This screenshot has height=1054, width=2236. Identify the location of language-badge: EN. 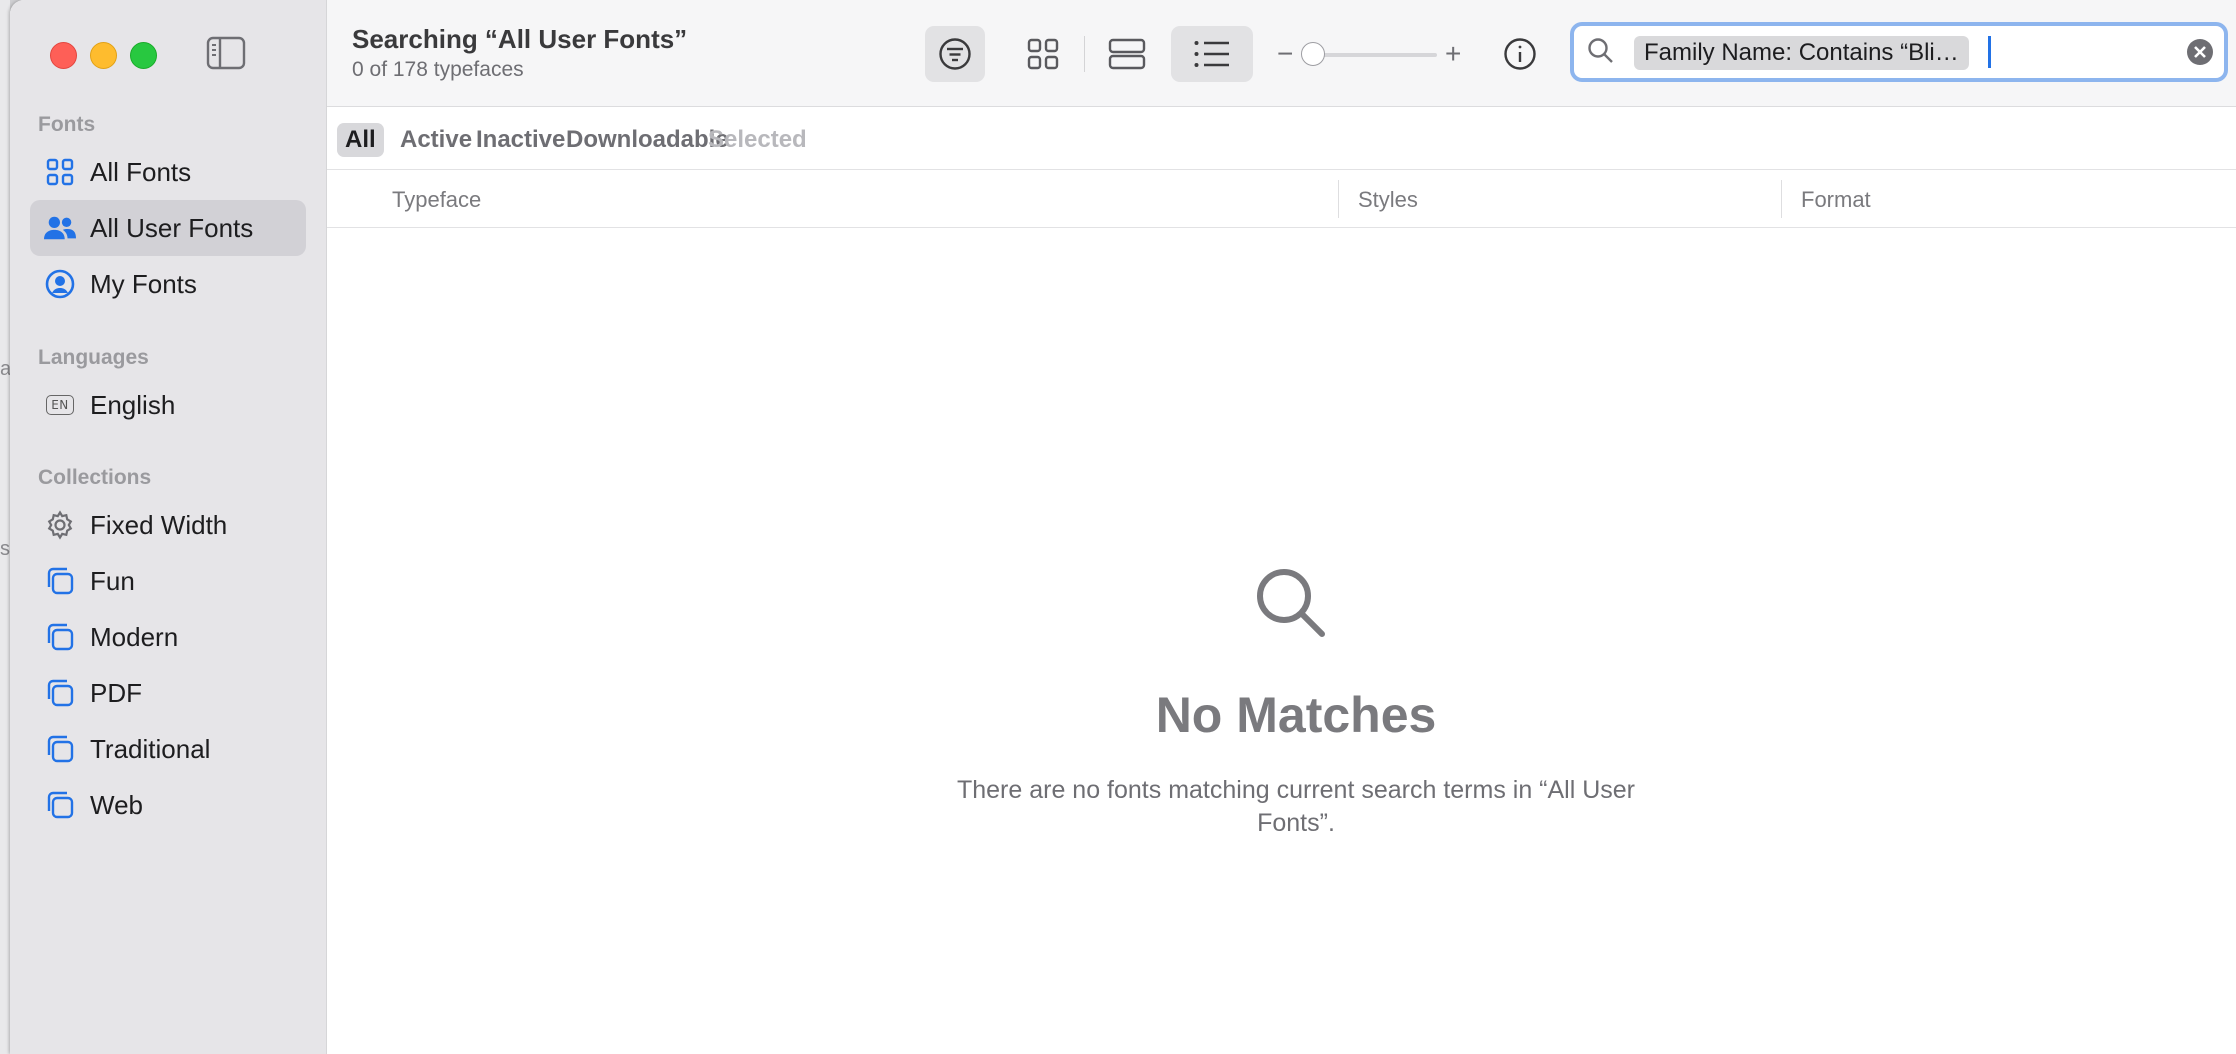
(60, 405).